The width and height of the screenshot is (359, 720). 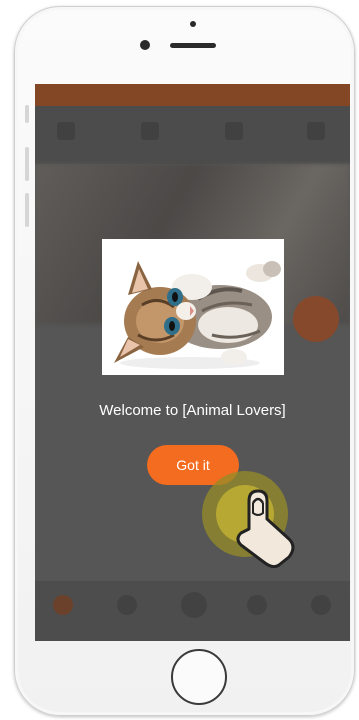 What do you see at coordinates (193, 24) in the screenshot?
I see `proximity-sensor-icon` at bounding box center [193, 24].